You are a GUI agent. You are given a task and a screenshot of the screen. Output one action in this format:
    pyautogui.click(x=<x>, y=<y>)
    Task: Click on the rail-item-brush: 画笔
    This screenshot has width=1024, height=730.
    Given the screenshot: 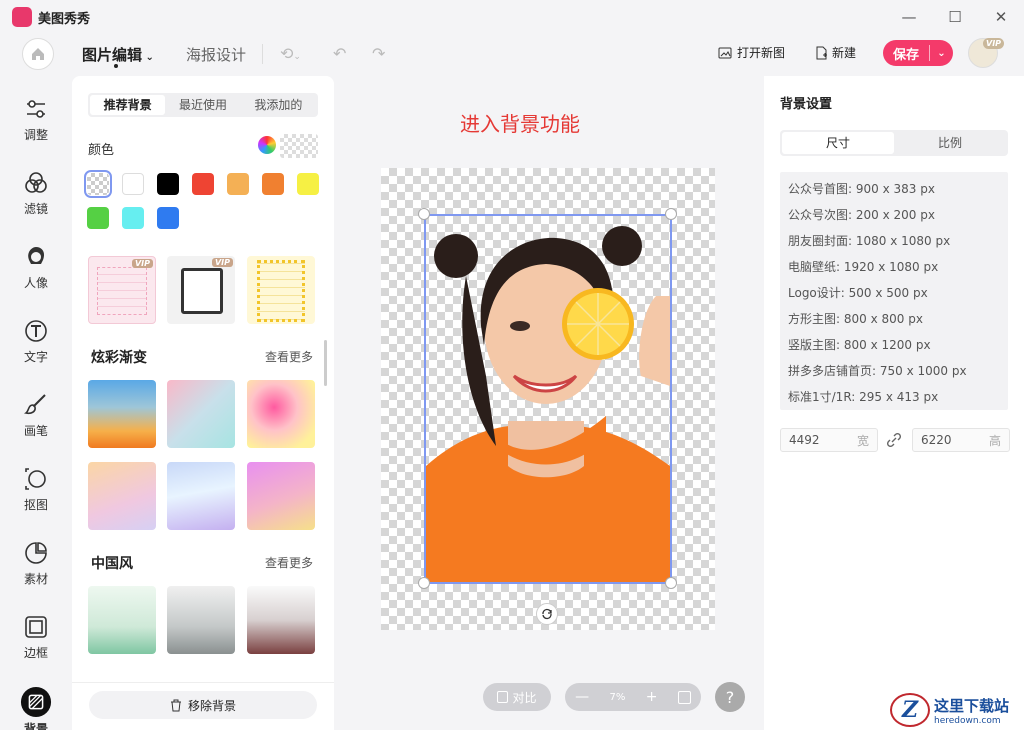 What is the action you would take?
    pyautogui.click(x=36, y=422)
    